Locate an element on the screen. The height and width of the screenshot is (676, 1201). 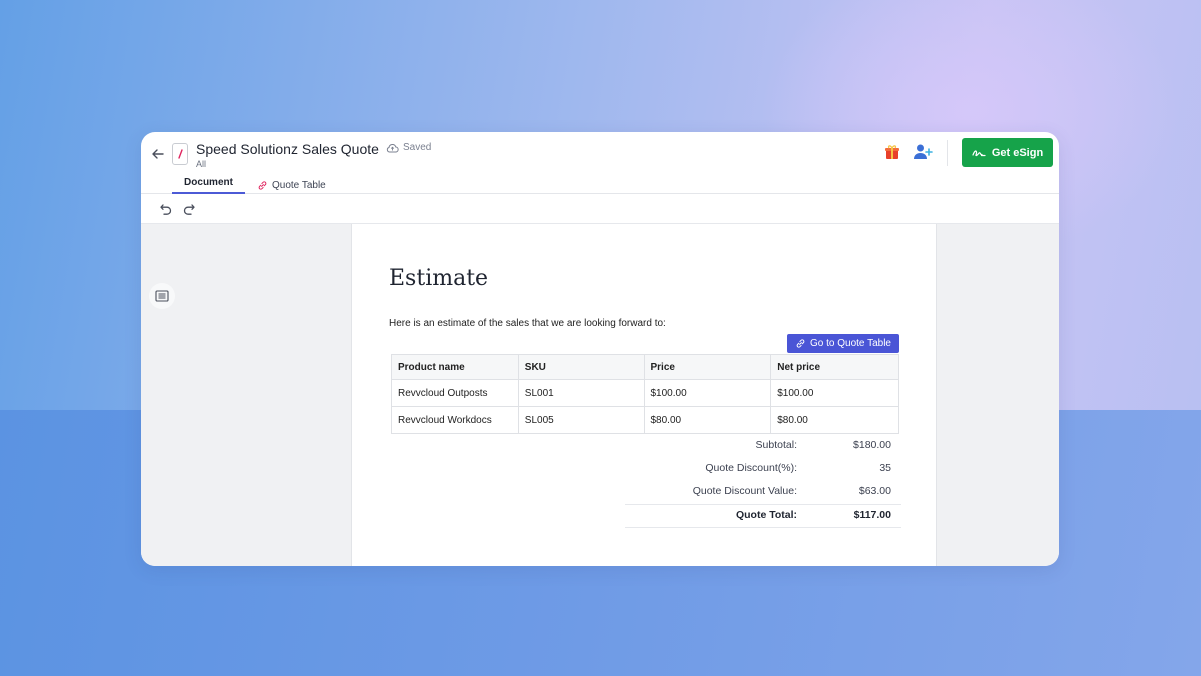
cell-sku: SL005 is located at coordinates (581, 420).